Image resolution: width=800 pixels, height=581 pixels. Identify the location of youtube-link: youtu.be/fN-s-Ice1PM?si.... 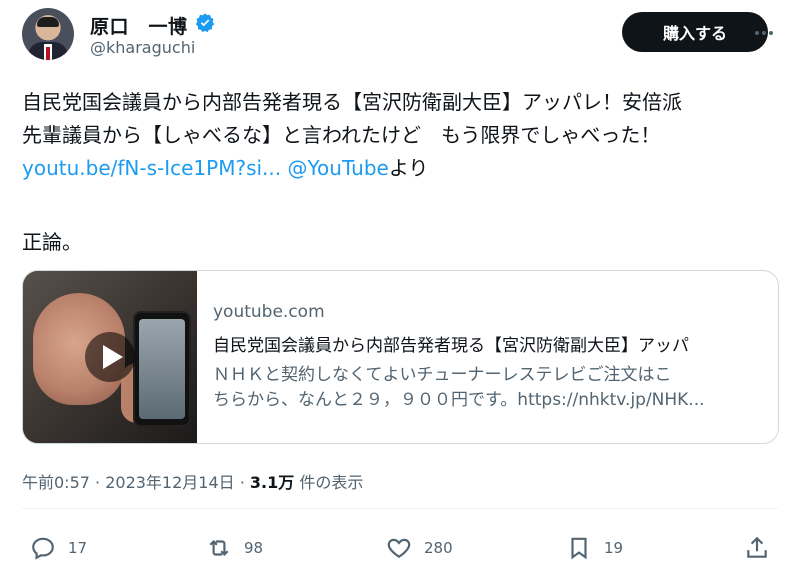
(151, 168).